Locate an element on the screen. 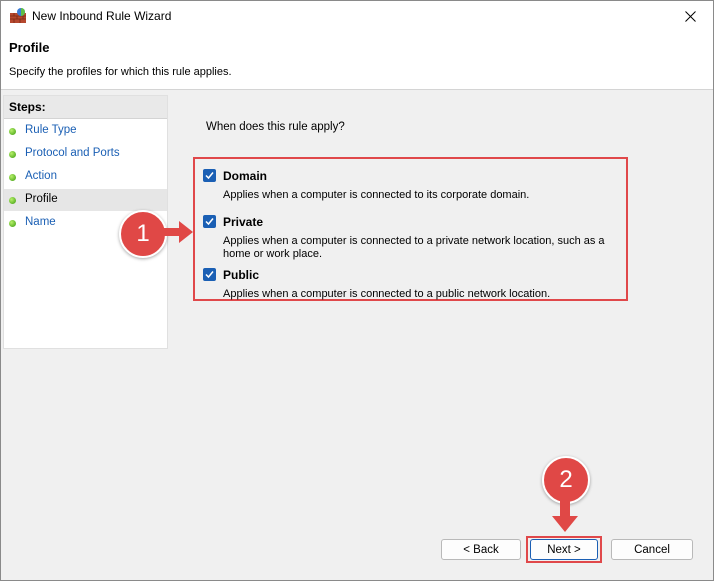  step-label: Profile is located at coordinates (41, 199).